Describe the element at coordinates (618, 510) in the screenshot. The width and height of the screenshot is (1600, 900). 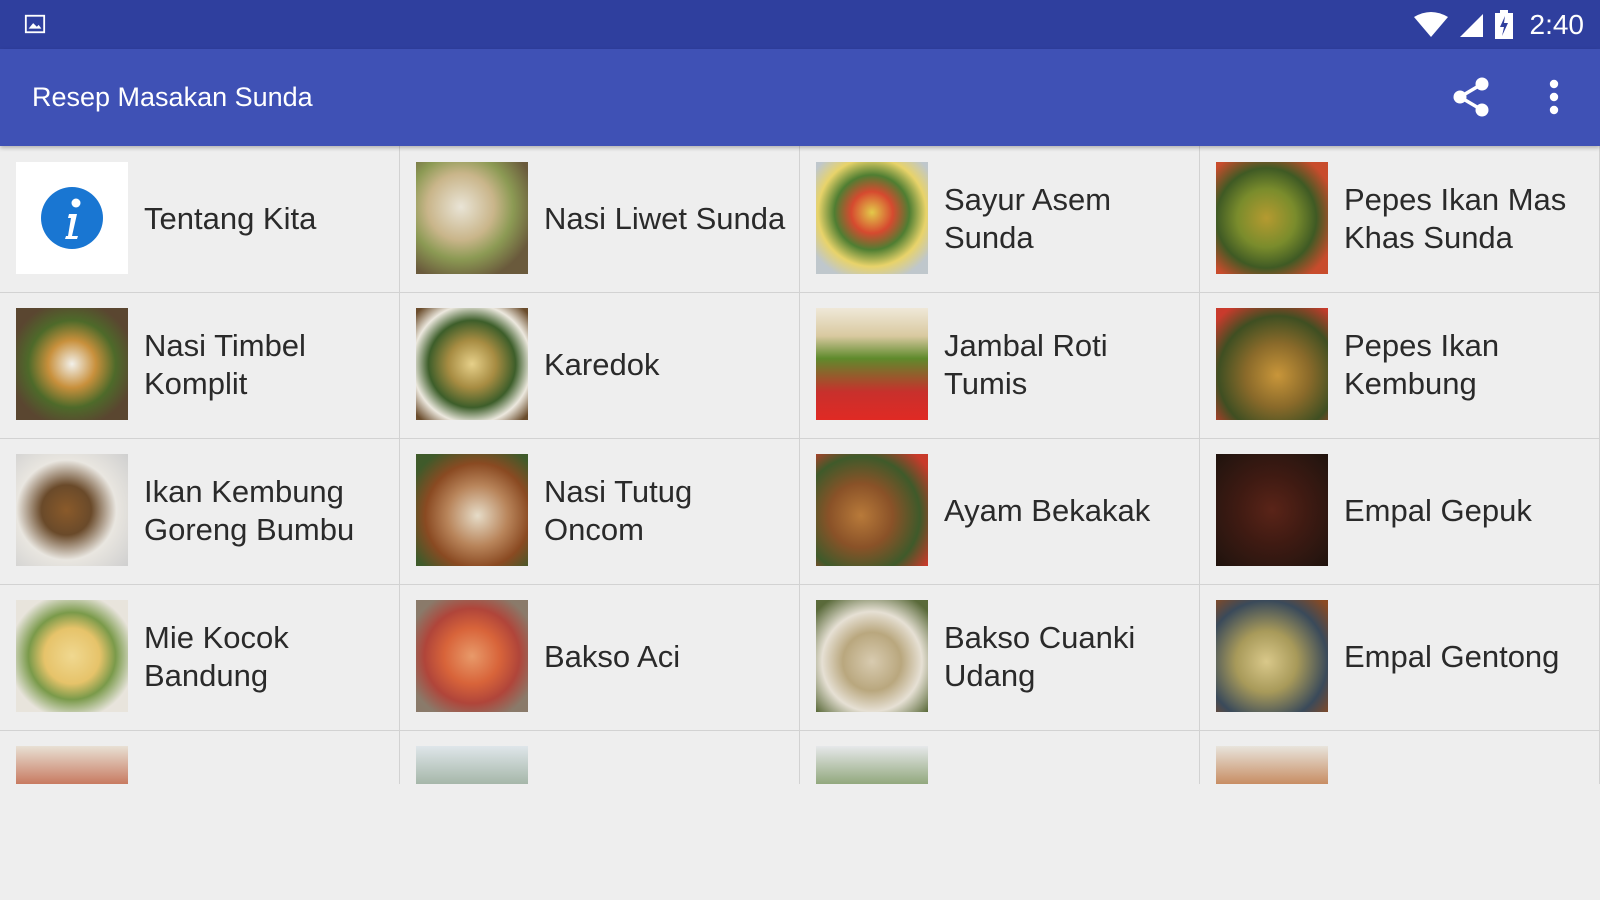
I see `recipe-label: Nasi Tutug Oncom` at that location.